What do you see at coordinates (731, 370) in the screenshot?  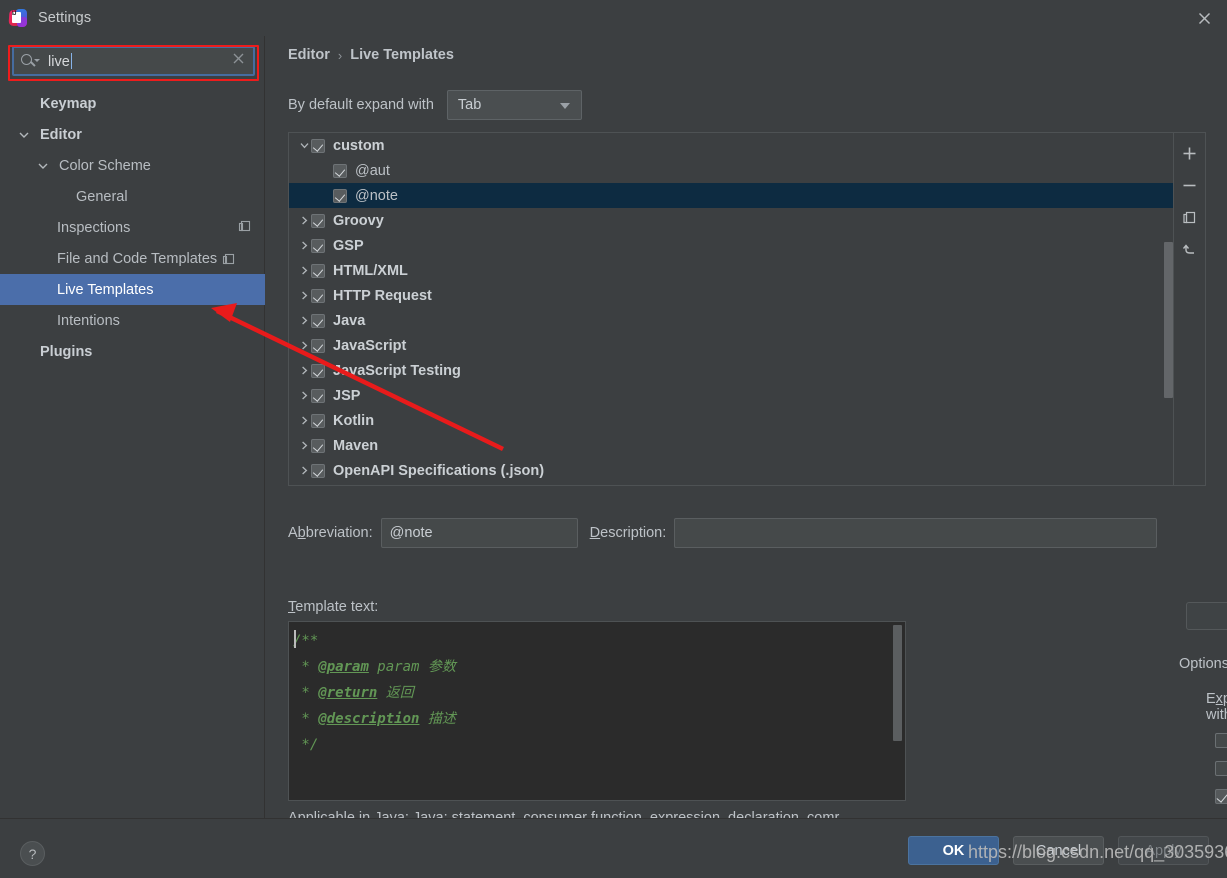 I see `tree-row: JavaScript Testing` at bounding box center [731, 370].